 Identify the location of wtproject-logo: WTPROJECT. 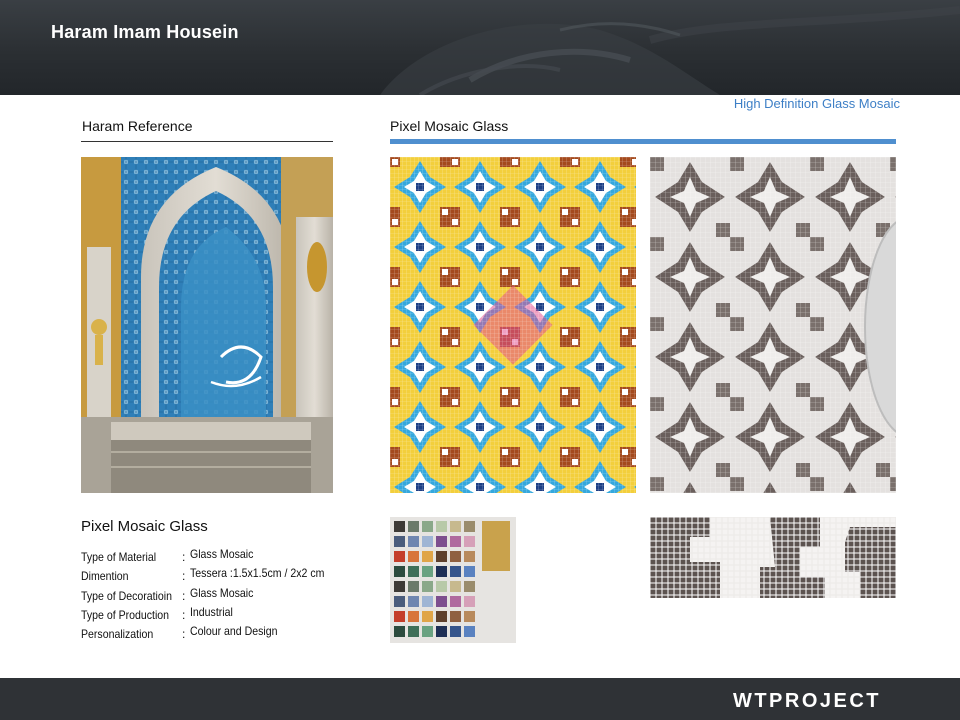
(806, 701).